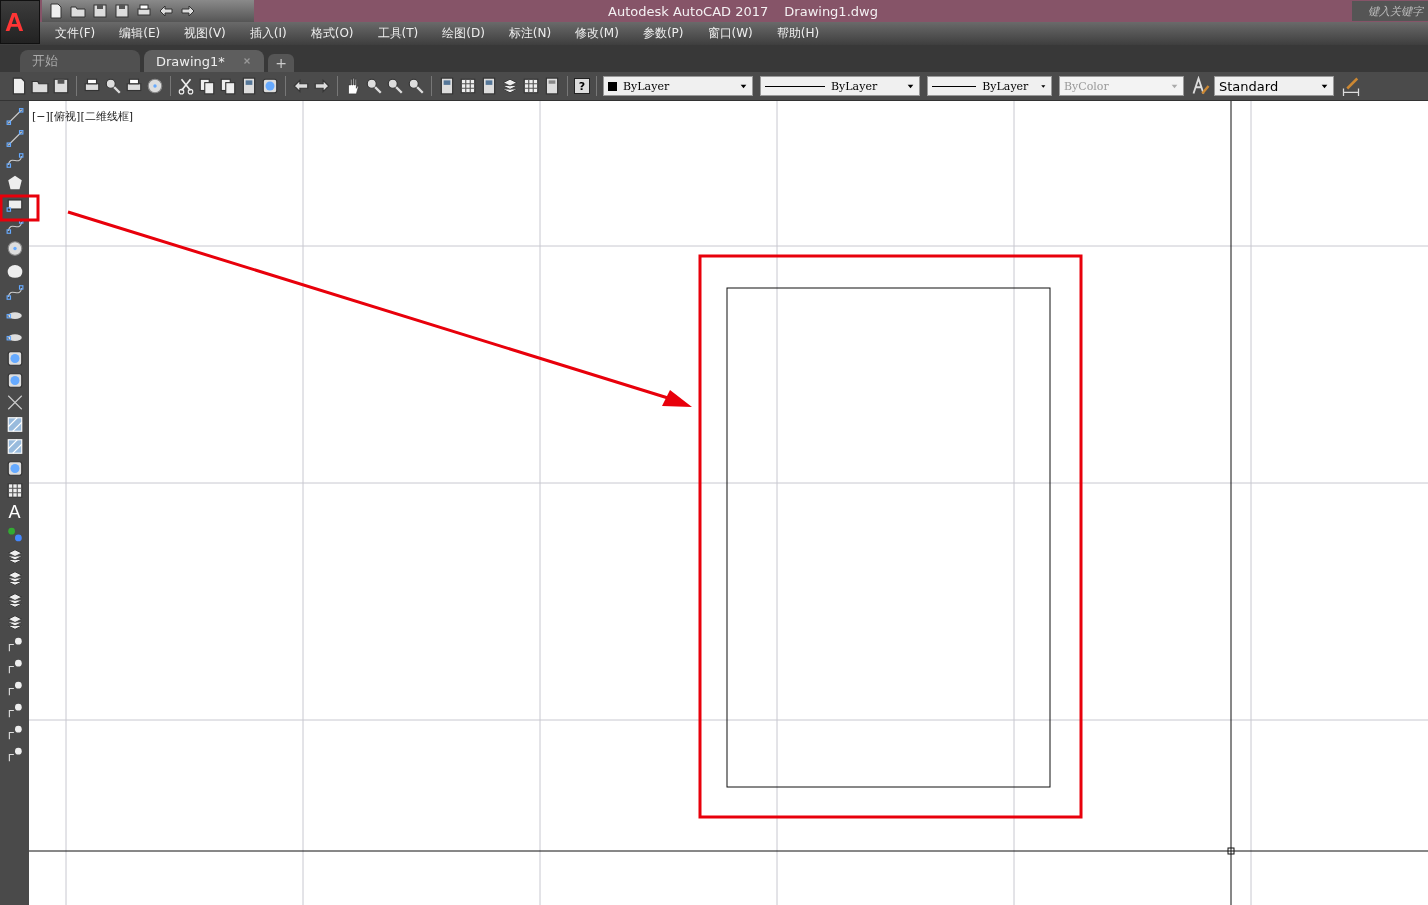 Image resolution: width=1428 pixels, height=905 pixels. What do you see at coordinates (14, 490) in the screenshot?
I see `table-icon` at bounding box center [14, 490].